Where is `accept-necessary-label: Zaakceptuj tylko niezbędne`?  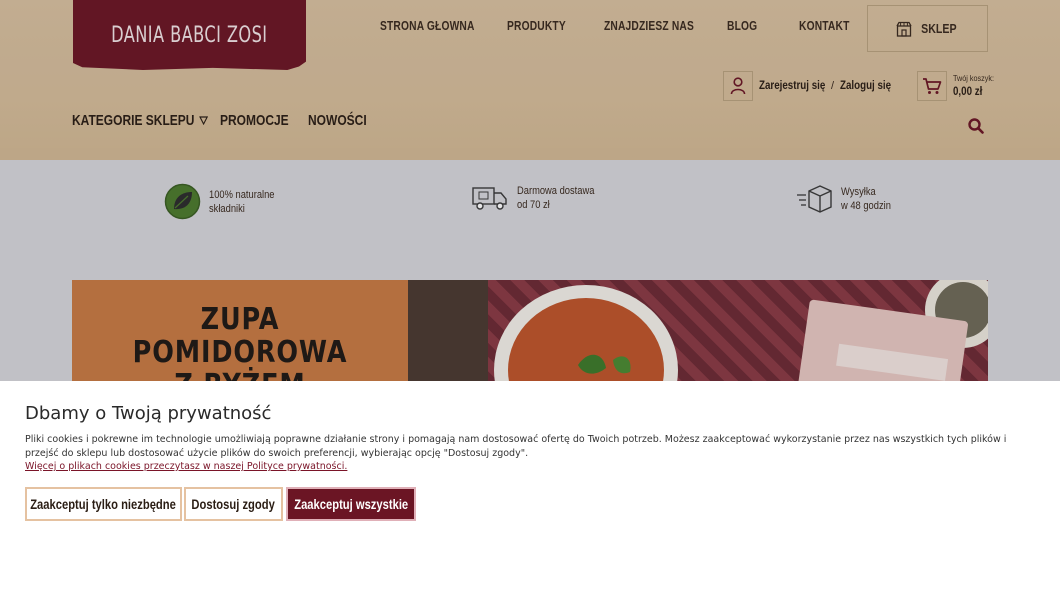
accept-necessary-label: Zaakceptuj tylko niezbędne is located at coordinates (103, 504).